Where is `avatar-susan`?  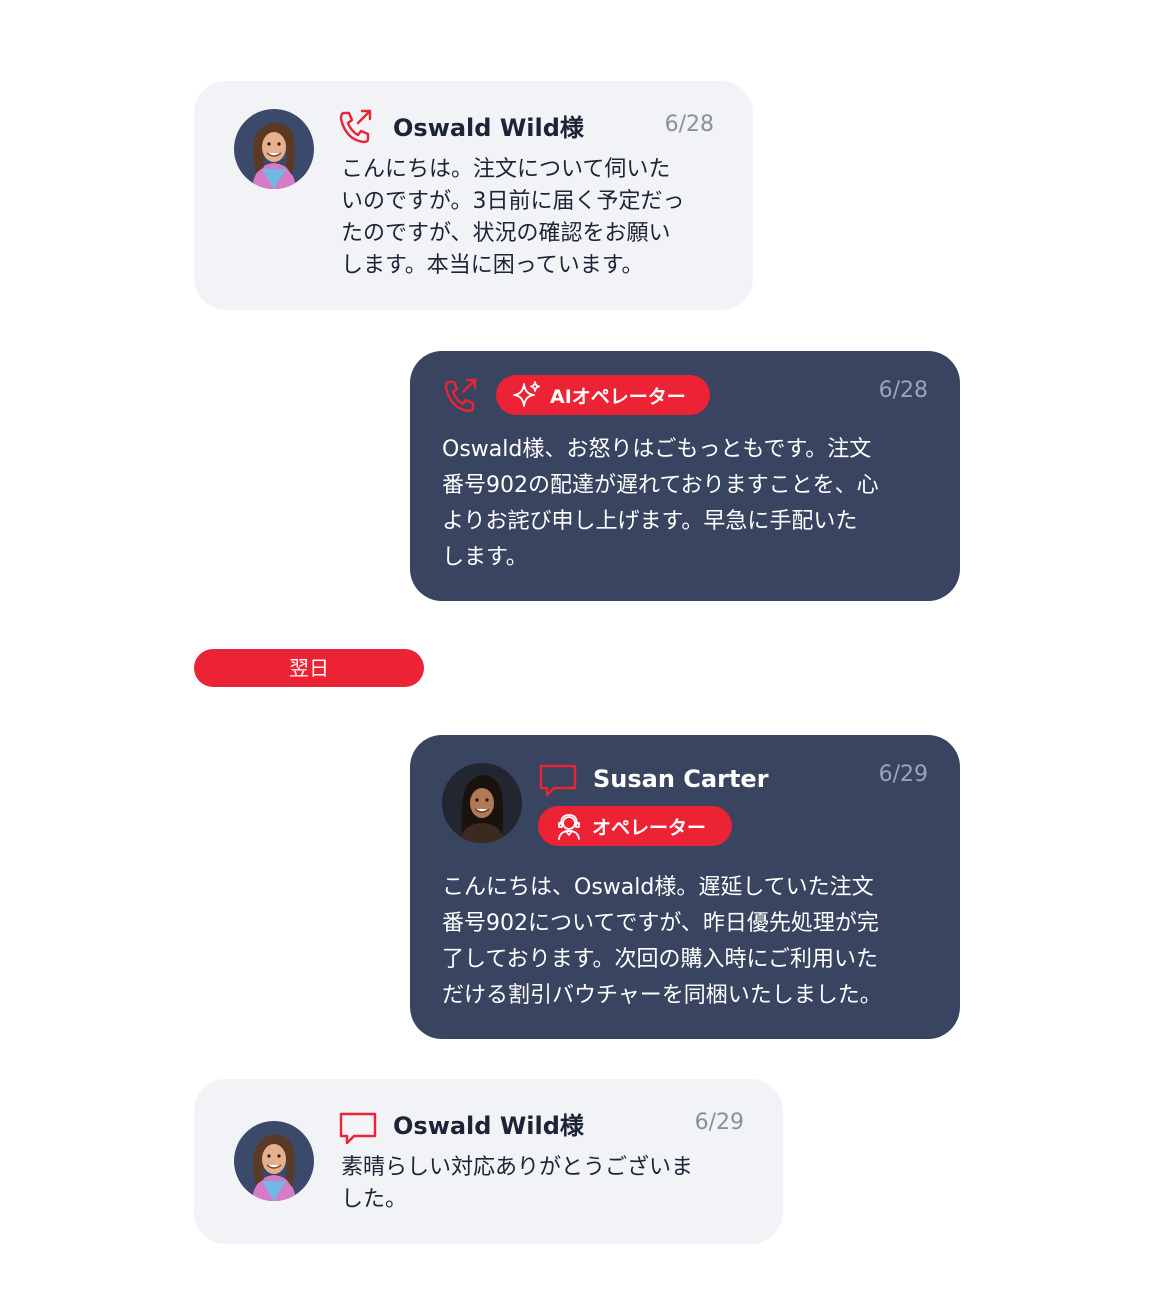
avatar-susan is located at coordinates (482, 803).